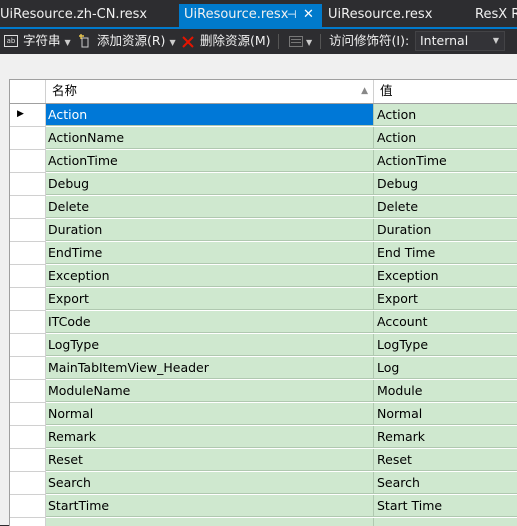 The image size is (517, 526). I want to click on table-row: StartTime Start Time, so click(263, 506).